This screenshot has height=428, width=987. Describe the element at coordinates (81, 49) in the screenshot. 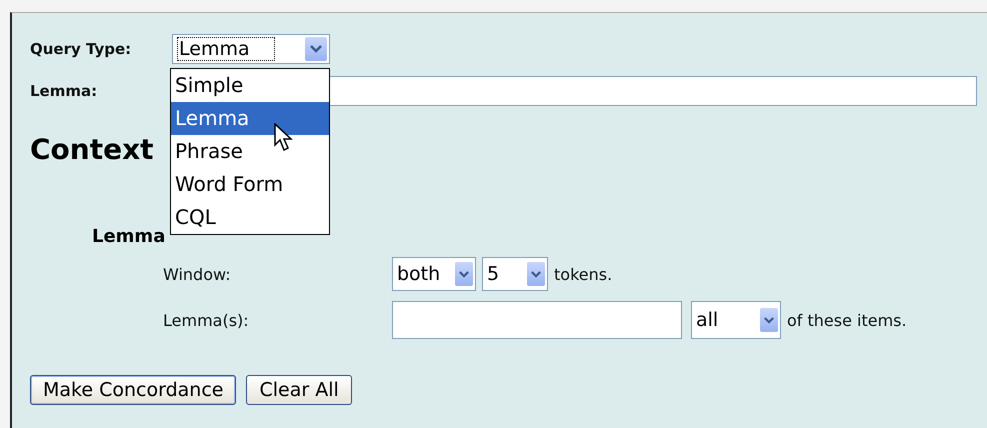

I see `query-type-label: Query Type:` at that location.